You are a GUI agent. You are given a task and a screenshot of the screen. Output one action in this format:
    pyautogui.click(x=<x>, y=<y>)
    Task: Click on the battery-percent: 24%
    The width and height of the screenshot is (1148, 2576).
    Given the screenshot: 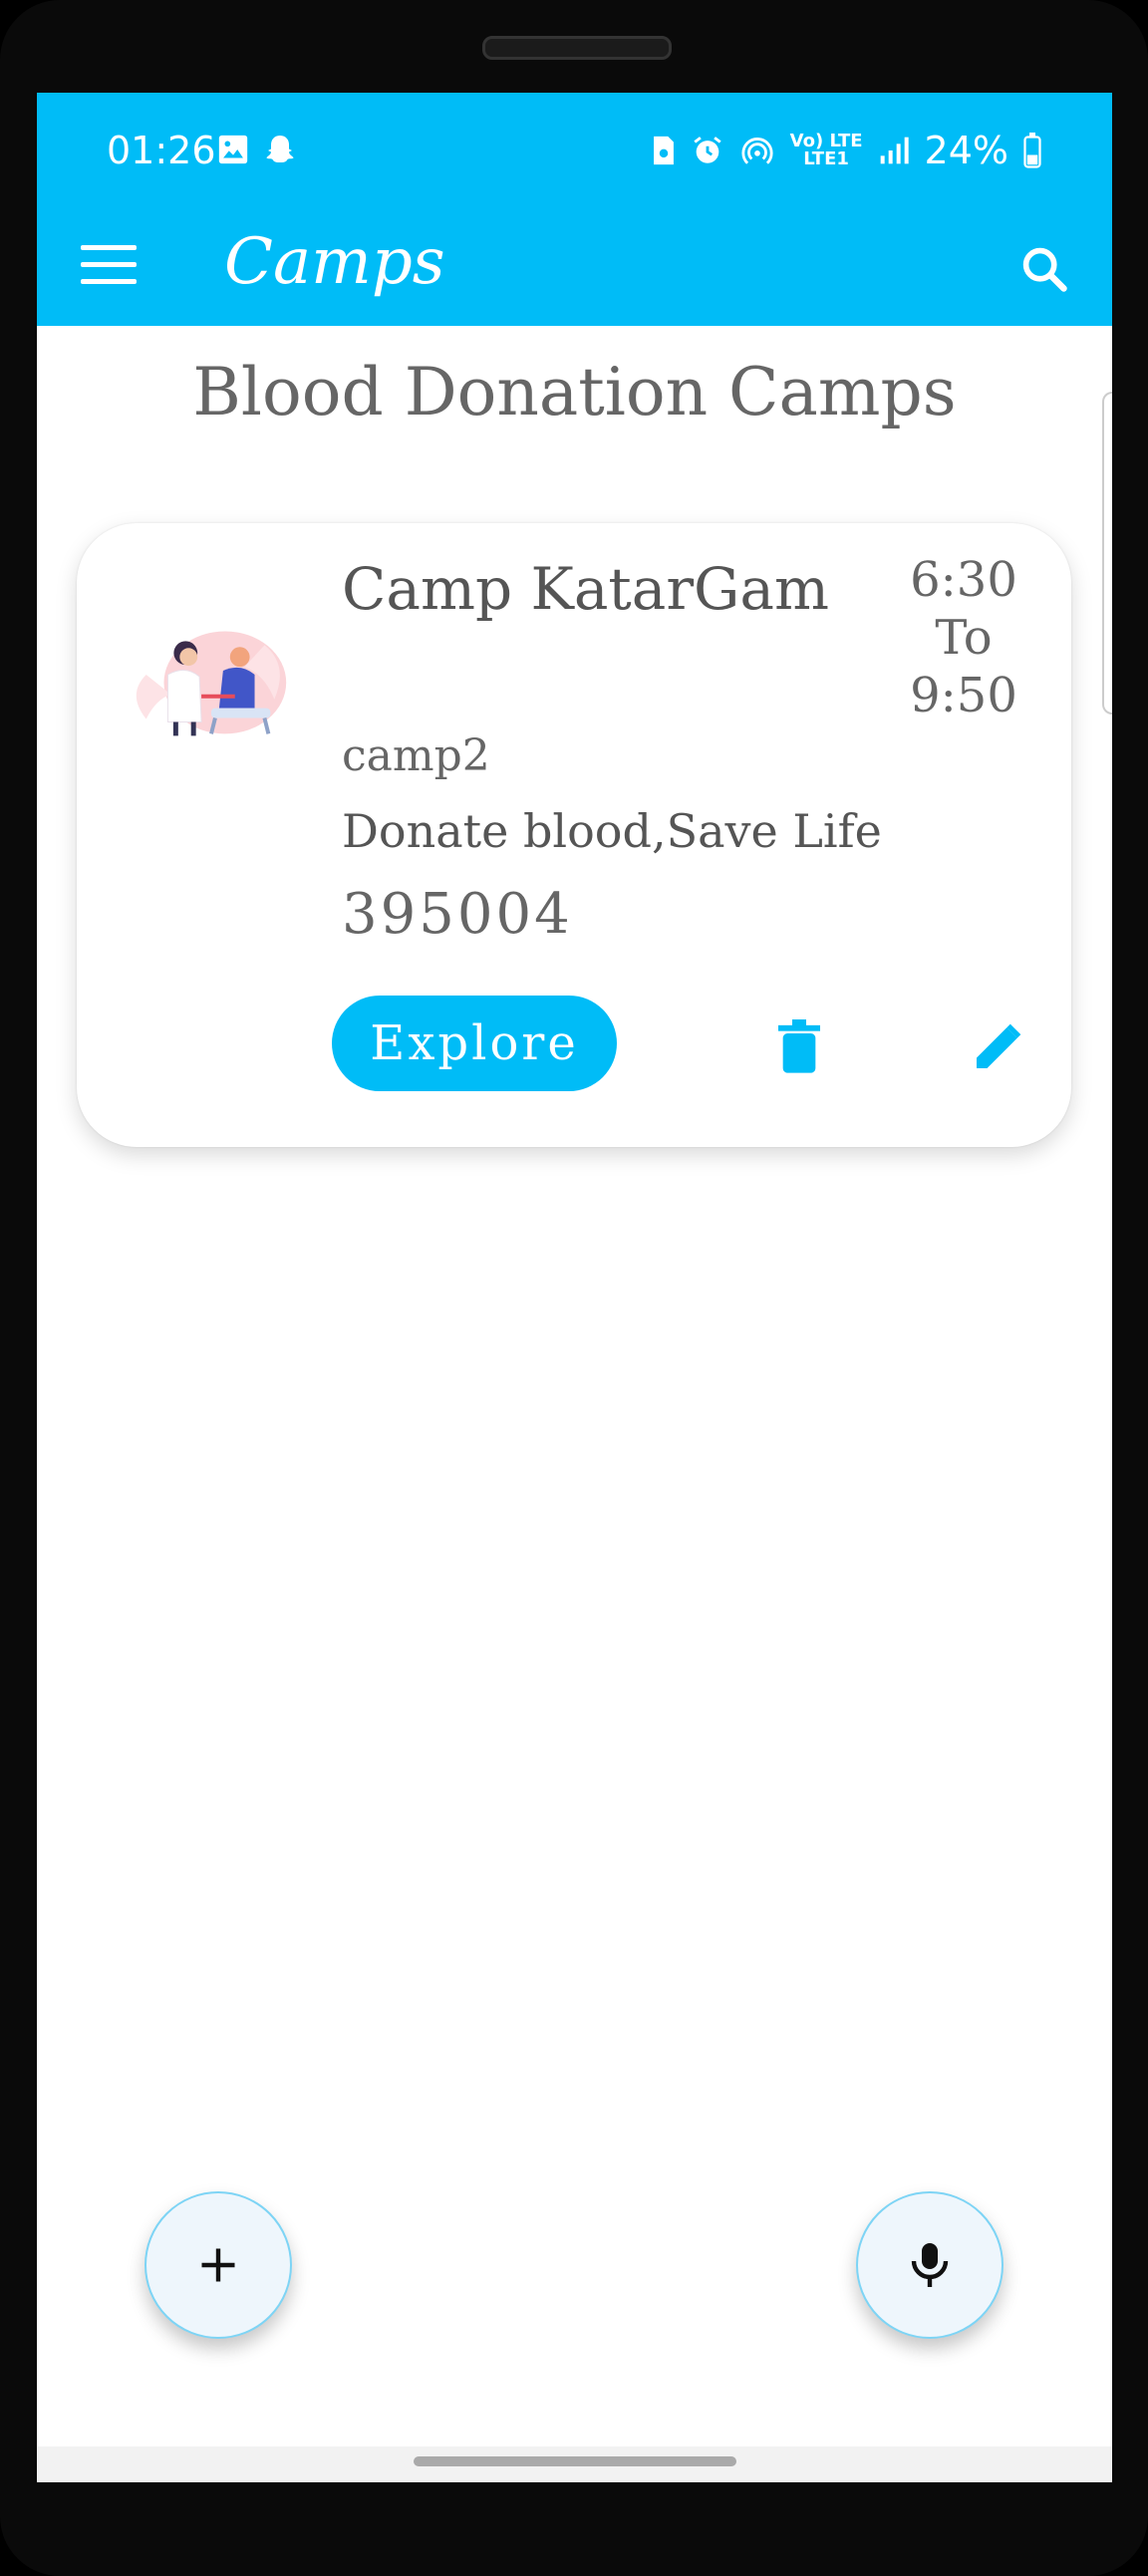 What is the action you would take?
    pyautogui.click(x=966, y=150)
    